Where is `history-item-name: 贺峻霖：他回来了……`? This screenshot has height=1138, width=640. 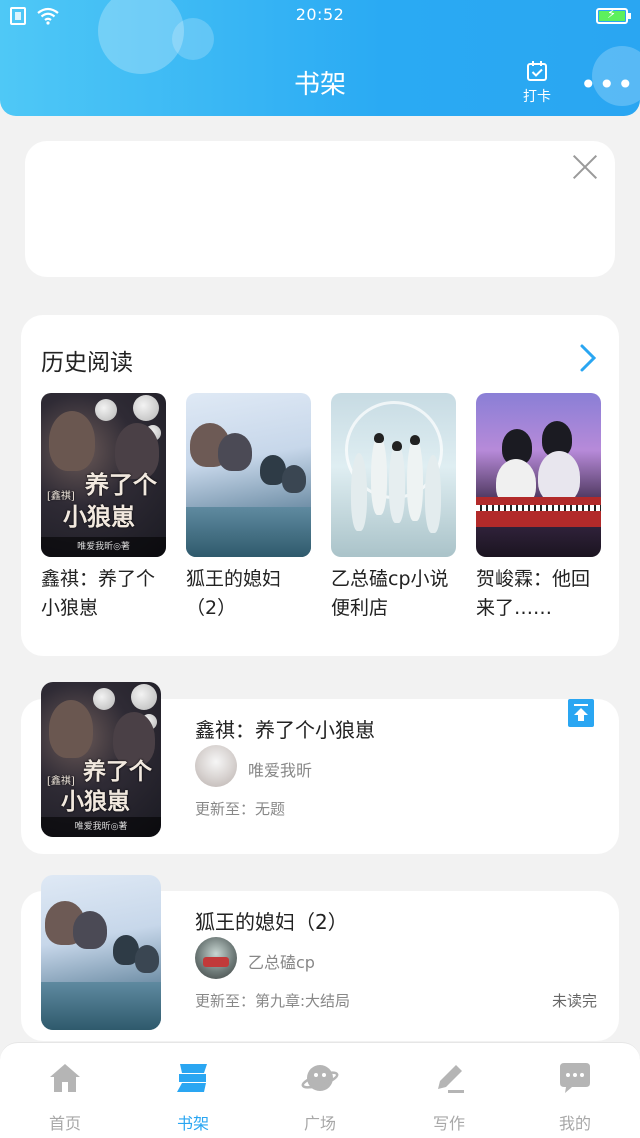 history-item-name: 贺峻霖：他回来了…… is located at coordinates (533, 593).